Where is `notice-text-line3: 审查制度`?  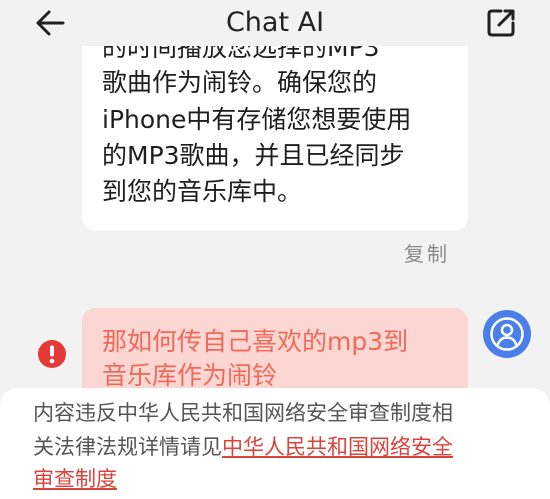 notice-text-line3: 审查制度 is located at coordinates (75, 479).